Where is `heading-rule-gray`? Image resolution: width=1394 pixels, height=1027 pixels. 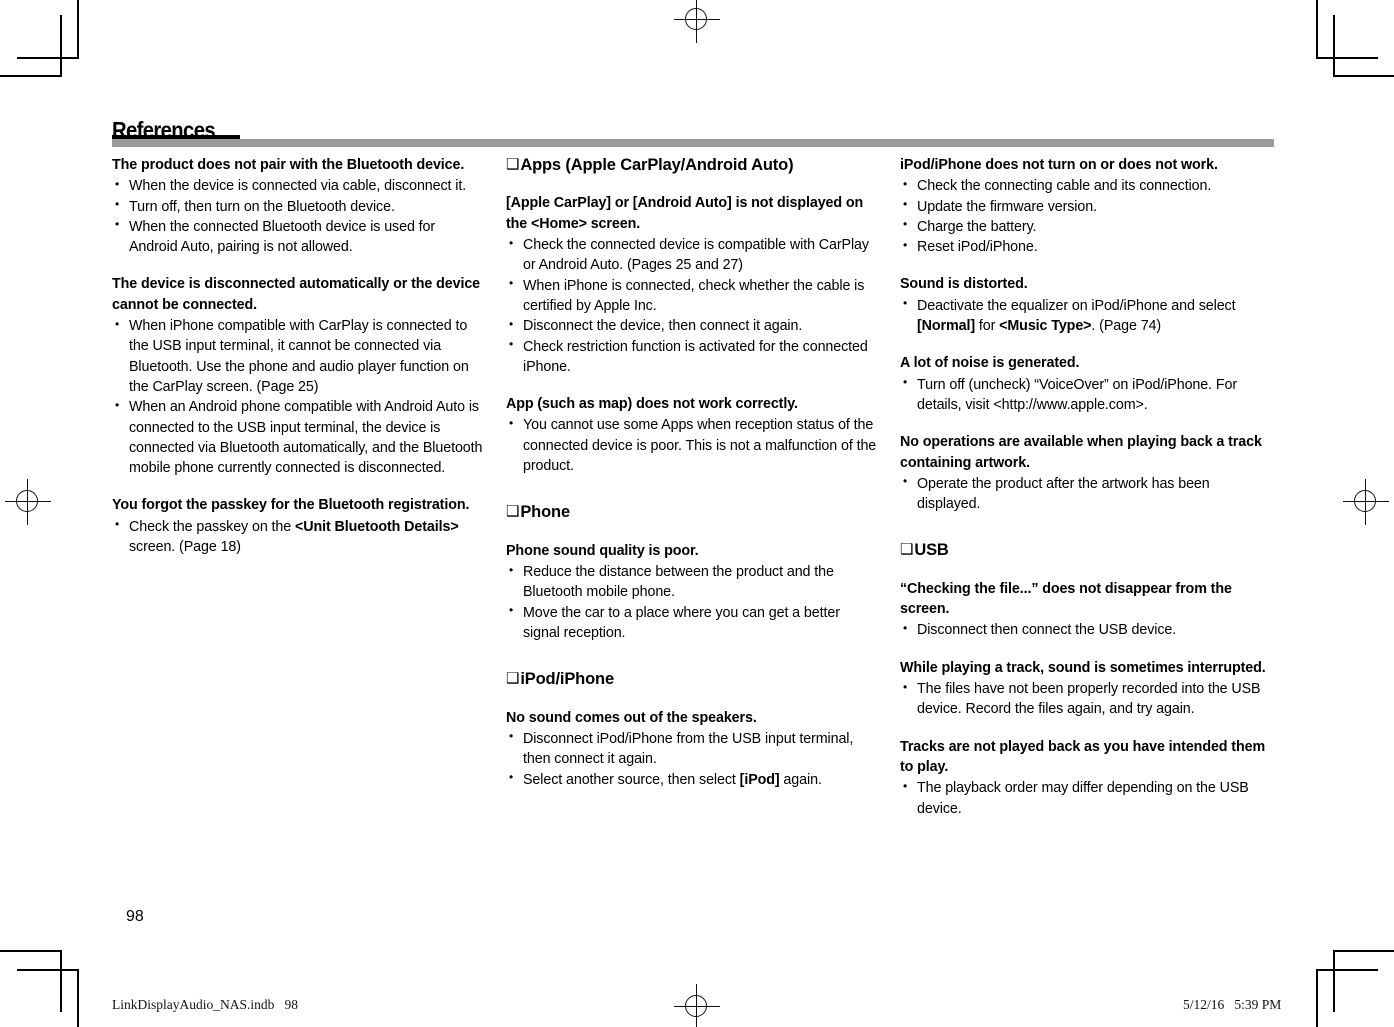
heading-rule-gray is located at coordinates (693, 143).